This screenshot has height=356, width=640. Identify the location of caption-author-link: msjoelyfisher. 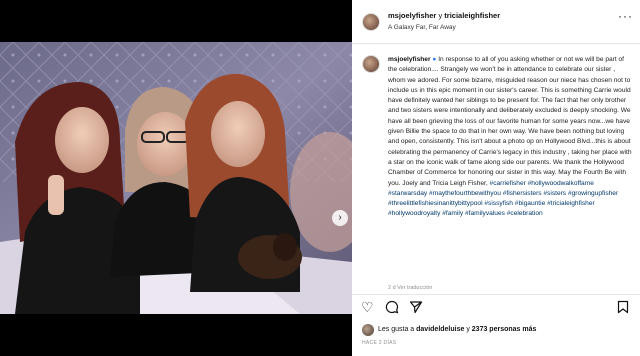
(409, 59).